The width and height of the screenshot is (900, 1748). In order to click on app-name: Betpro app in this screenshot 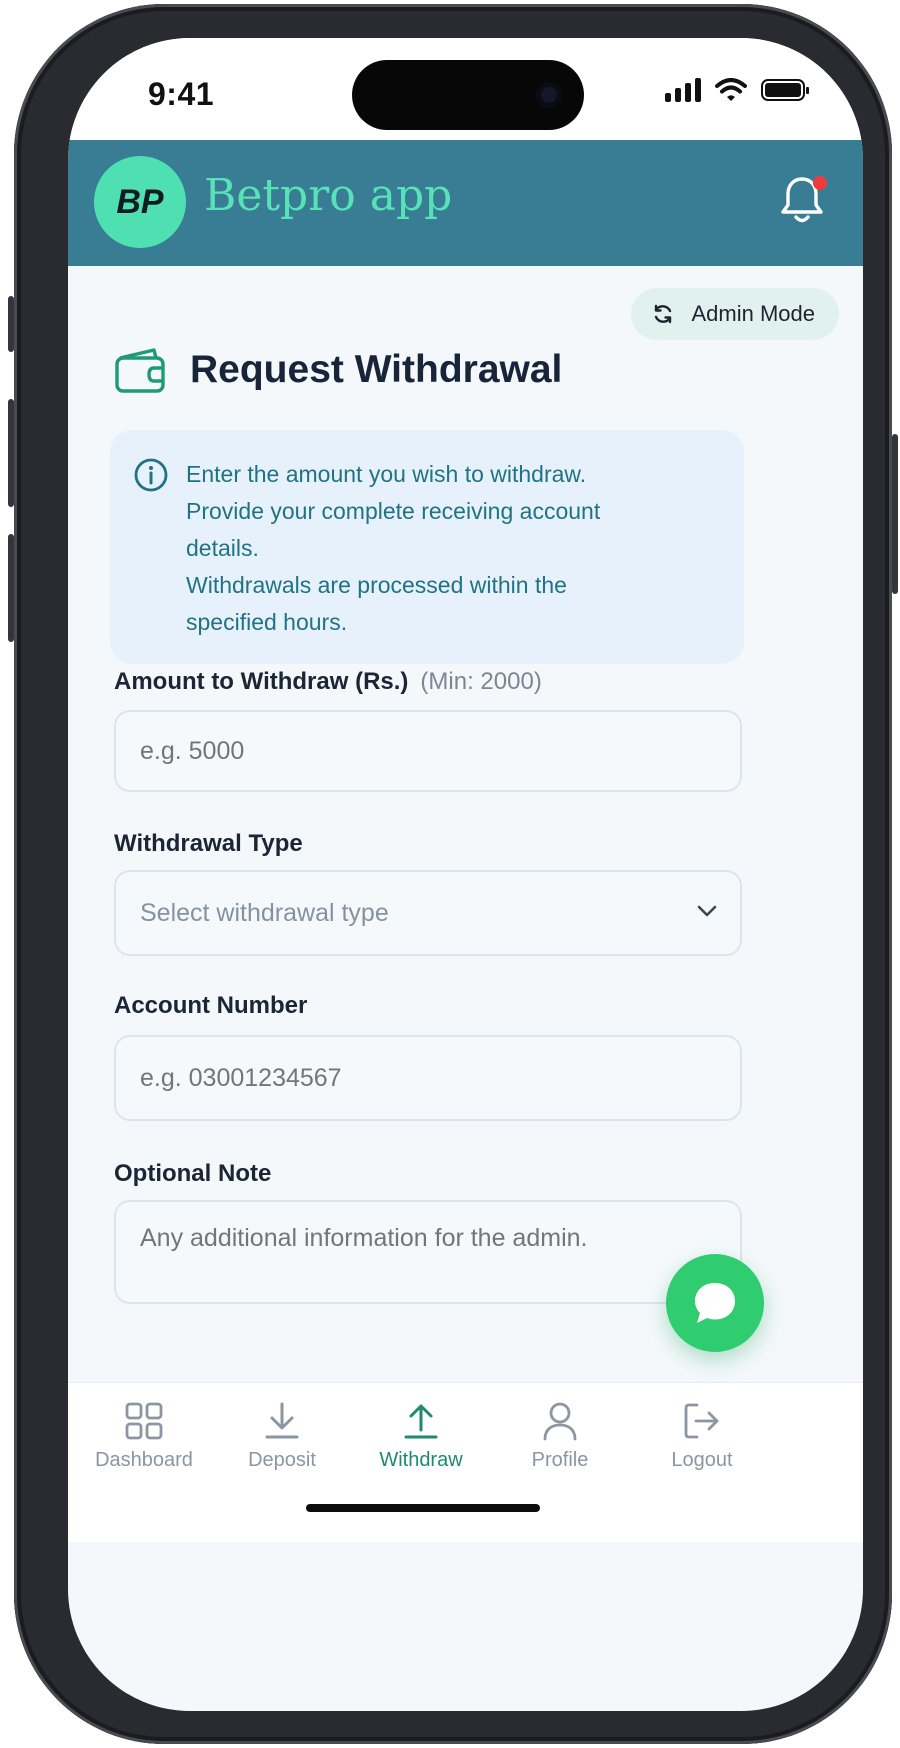, I will do `click(328, 195)`.